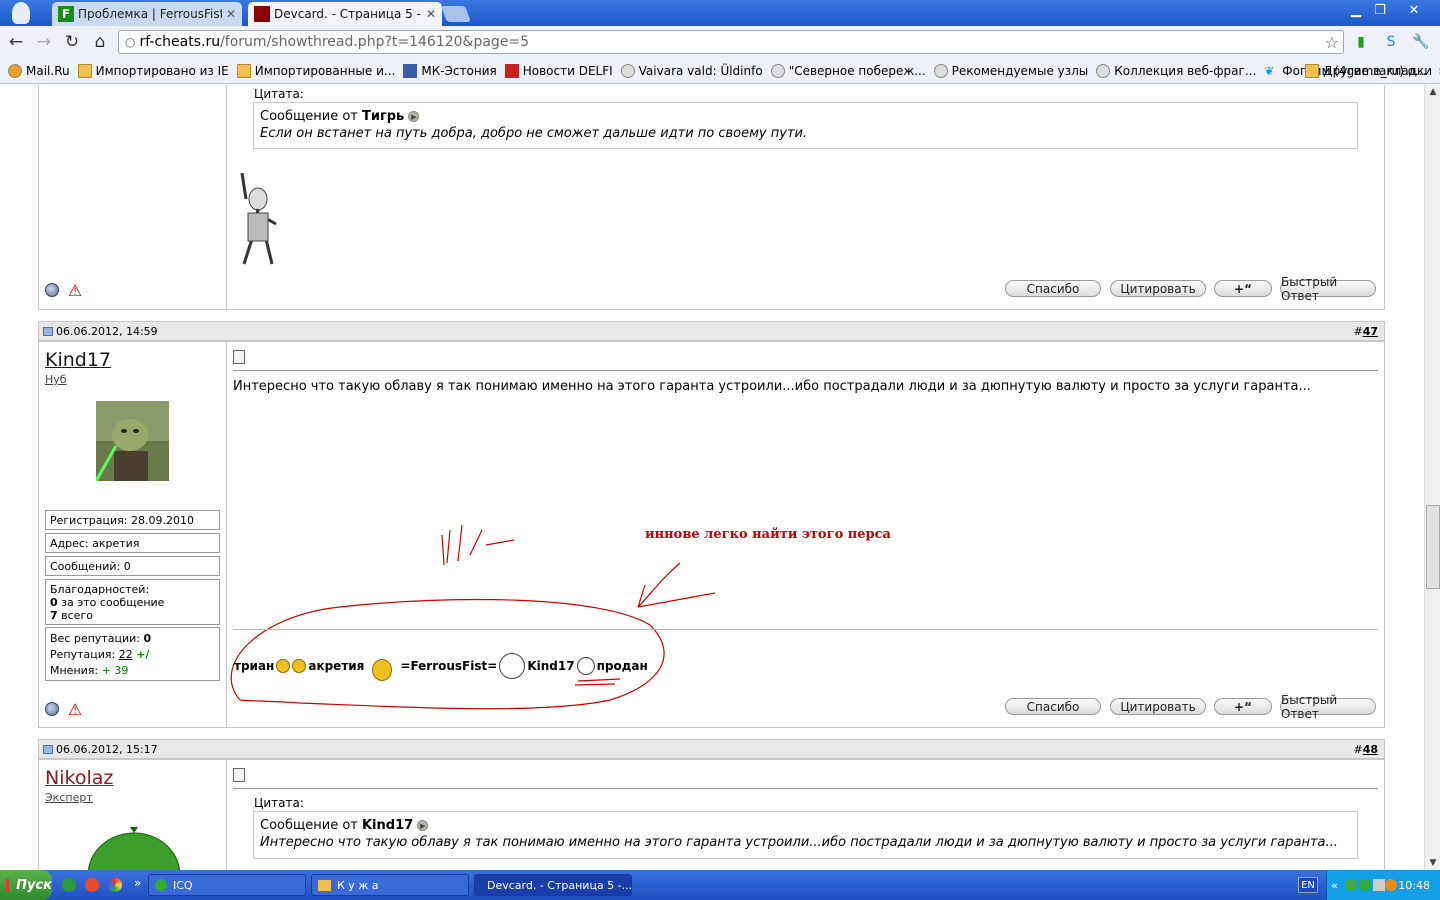  I want to click on network-icon, so click(1379, 885).